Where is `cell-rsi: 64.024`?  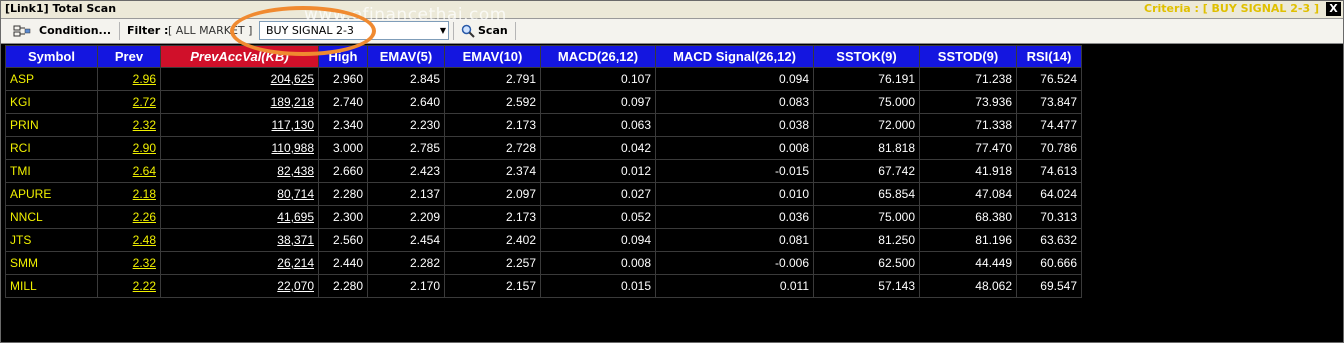
cell-rsi: 64.024 is located at coordinates (1049, 194).